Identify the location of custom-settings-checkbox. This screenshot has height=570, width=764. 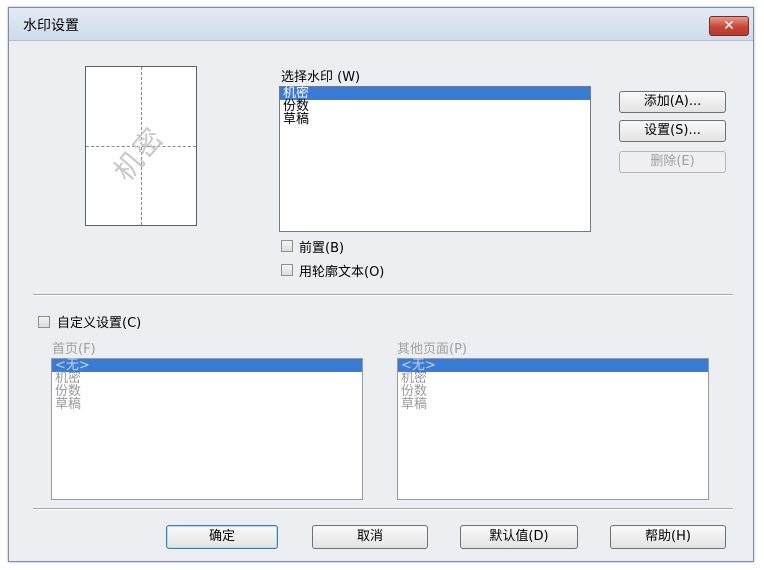
(44, 322).